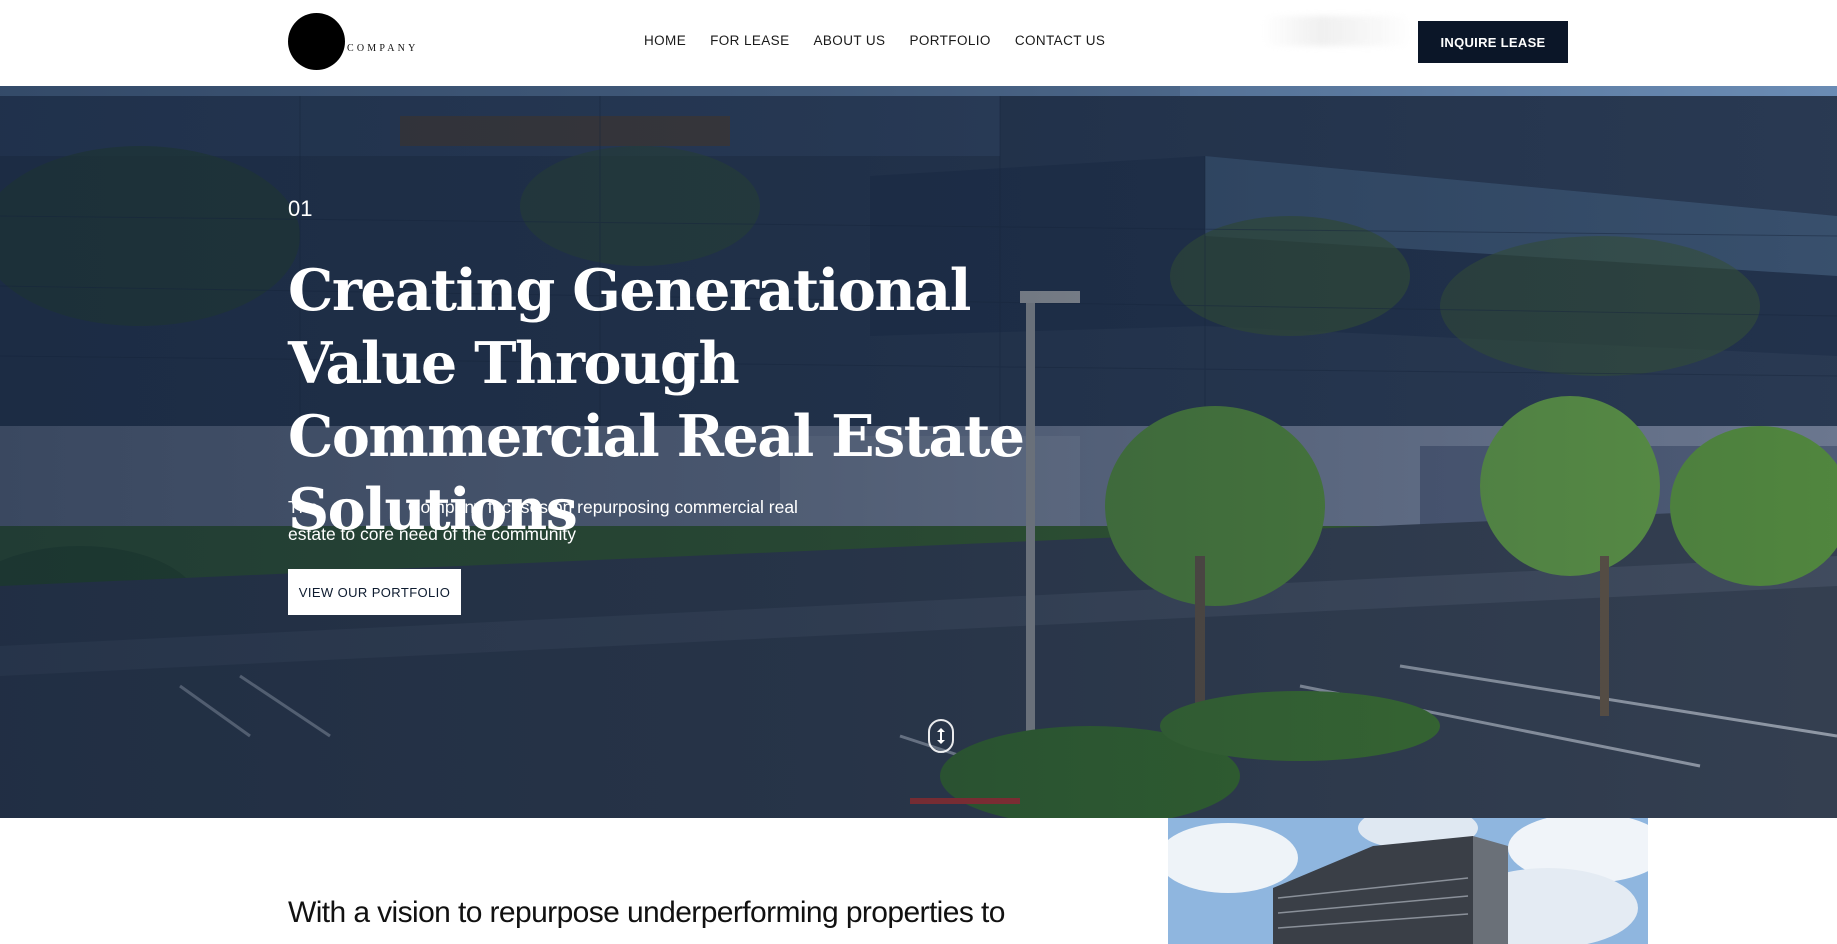 The width and height of the screenshot is (1837, 944). What do you see at coordinates (1060, 40) in the screenshot?
I see `nav-item-contact-us: CONTACT US` at bounding box center [1060, 40].